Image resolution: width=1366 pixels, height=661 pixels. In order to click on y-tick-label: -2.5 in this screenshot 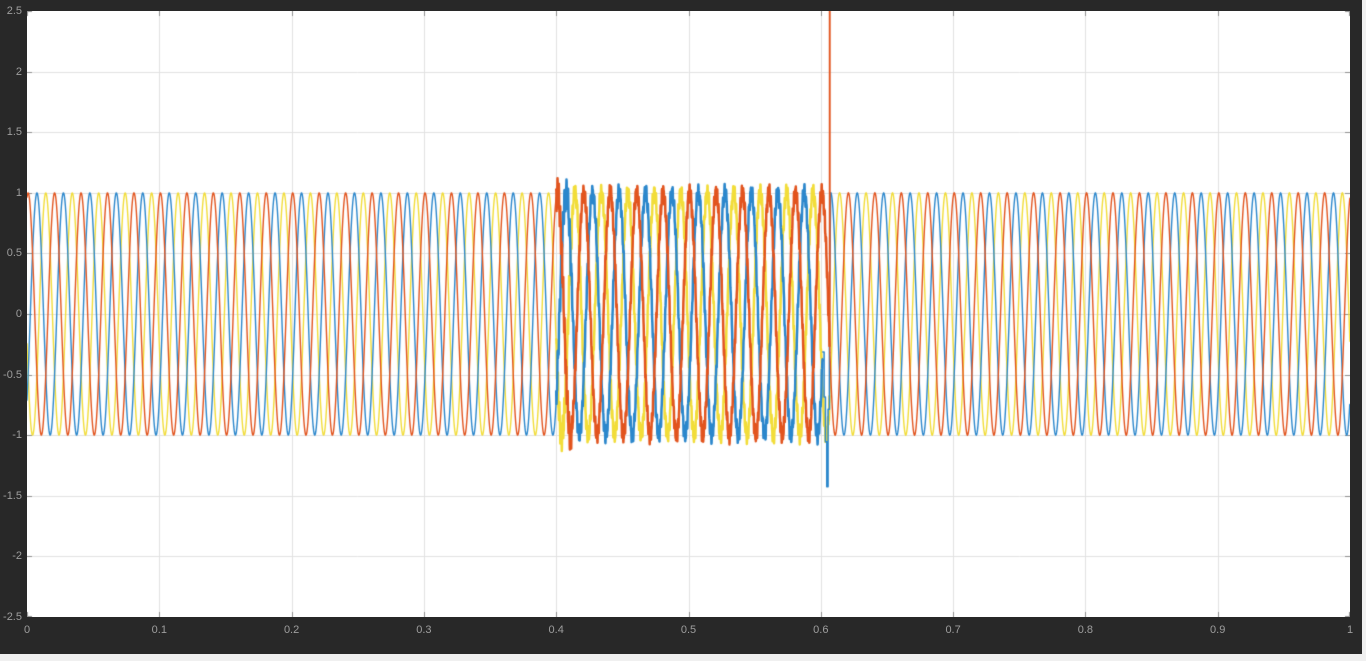, I will do `click(12, 617)`.